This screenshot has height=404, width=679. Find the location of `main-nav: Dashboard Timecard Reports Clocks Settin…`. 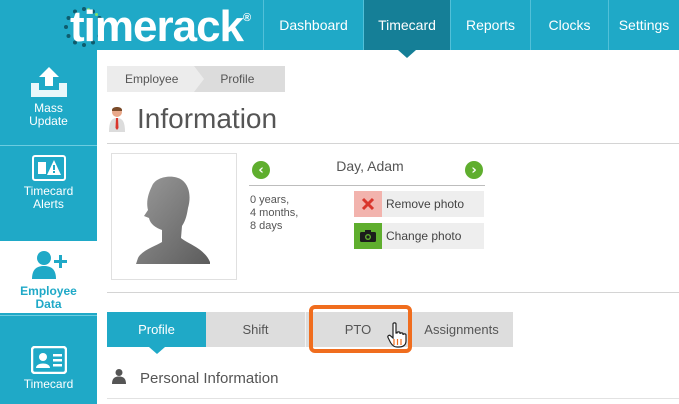

main-nav: Dashboard Timecard Reports Clocks Settin… is located at coordinates (471, 29).